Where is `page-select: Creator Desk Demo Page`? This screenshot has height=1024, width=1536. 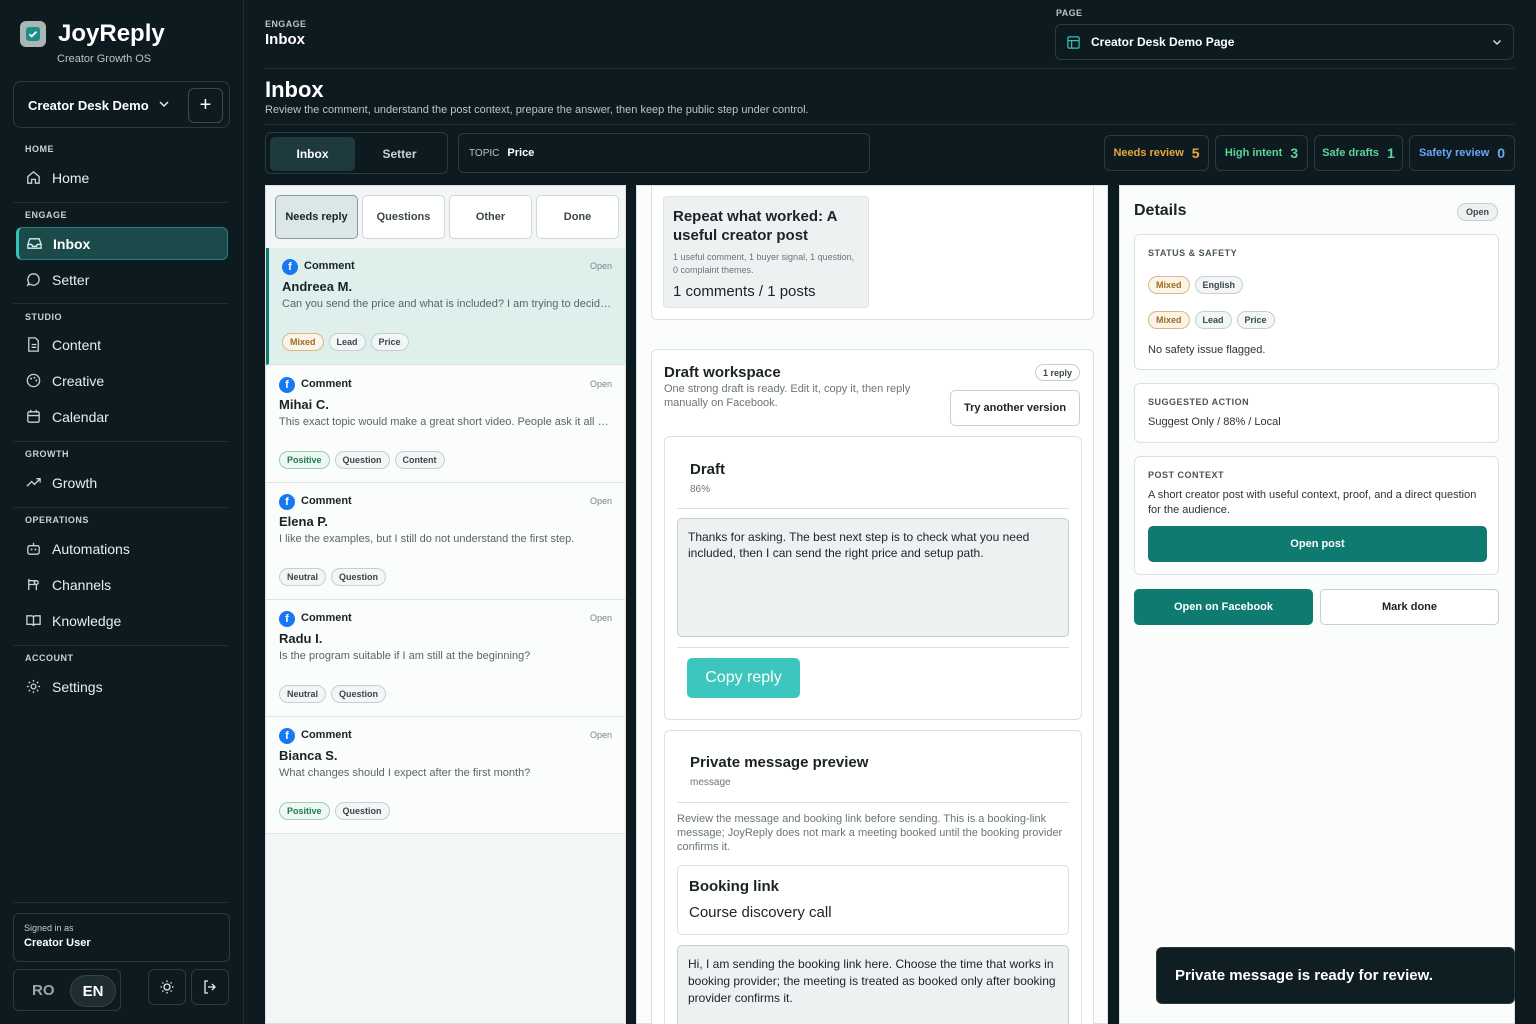 page-select: Creator Desk Demo Page is located at coordinates (1284, 42).